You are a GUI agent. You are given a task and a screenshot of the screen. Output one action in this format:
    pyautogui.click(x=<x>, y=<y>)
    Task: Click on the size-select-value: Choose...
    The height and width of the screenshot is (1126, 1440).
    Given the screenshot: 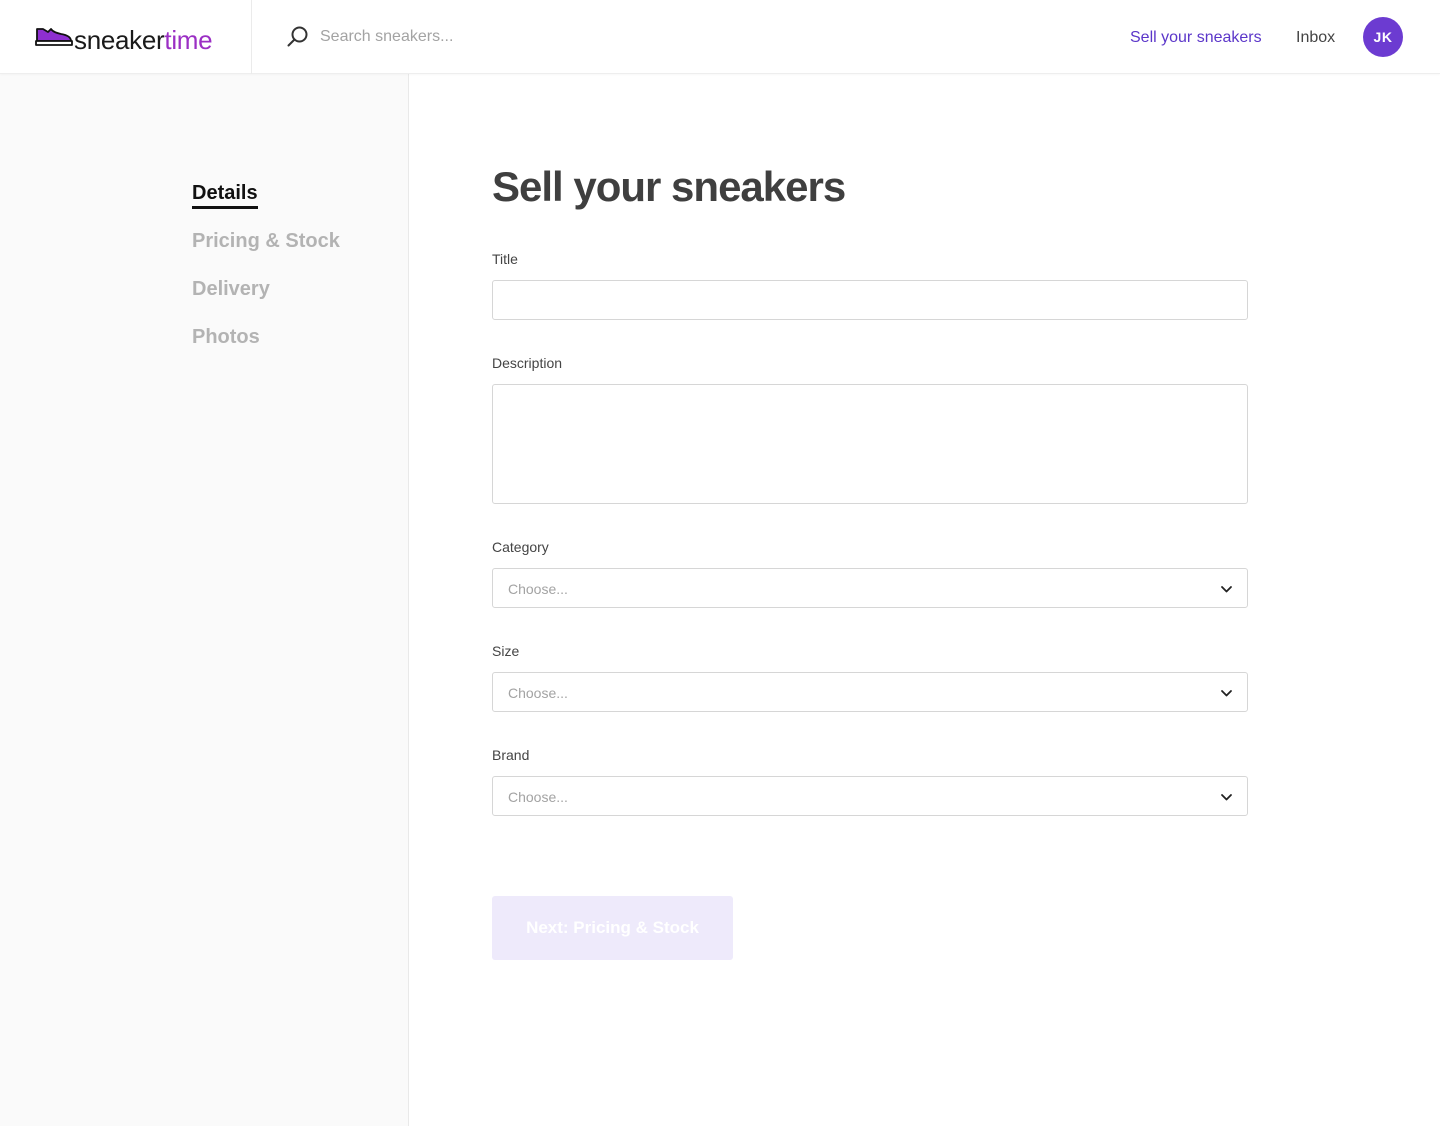 What is the action you would take?
    pyautogui.click(x=538, y=693)
    